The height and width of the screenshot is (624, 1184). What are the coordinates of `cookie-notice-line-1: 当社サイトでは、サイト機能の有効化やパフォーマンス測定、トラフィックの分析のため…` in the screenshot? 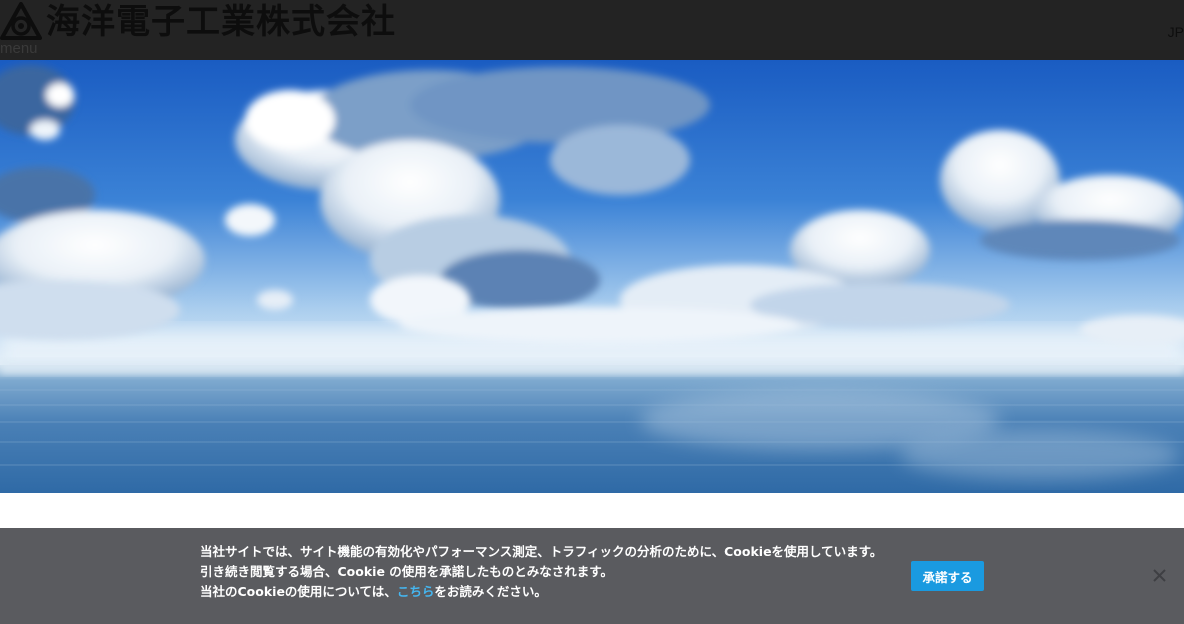 It's located at (541, 551).